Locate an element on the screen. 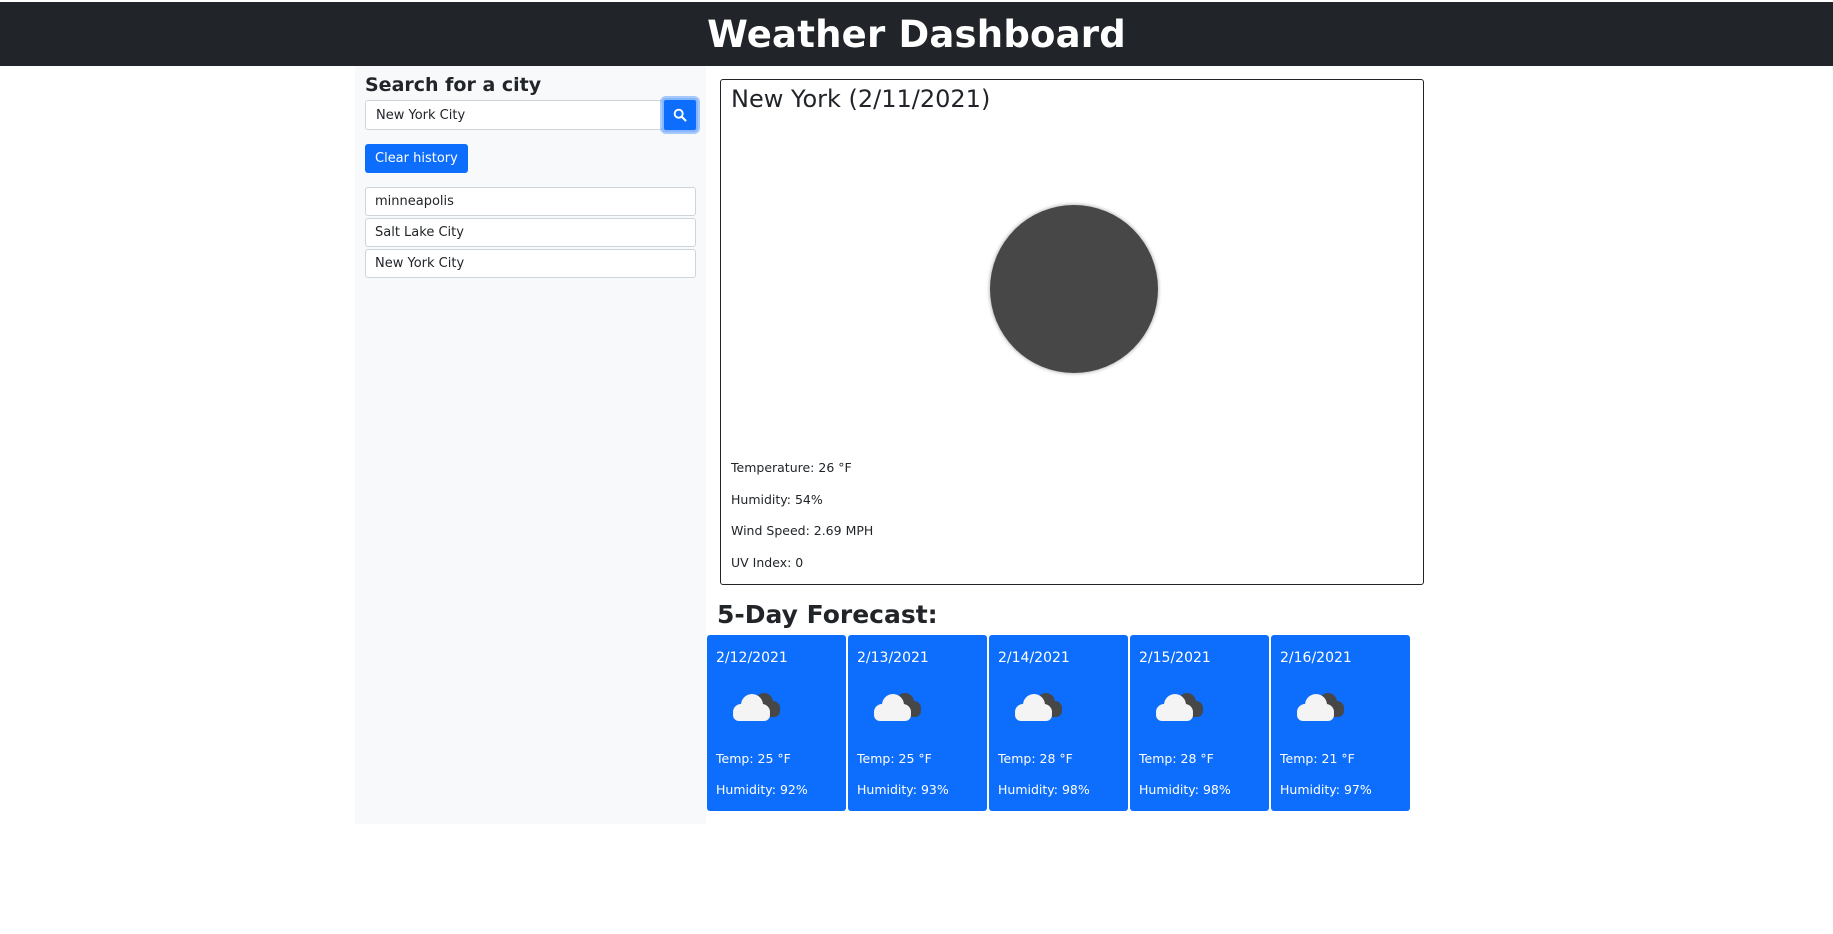 This screenshot has width=1833, height=934. moon-icon is located at coordinates (1074, 289).